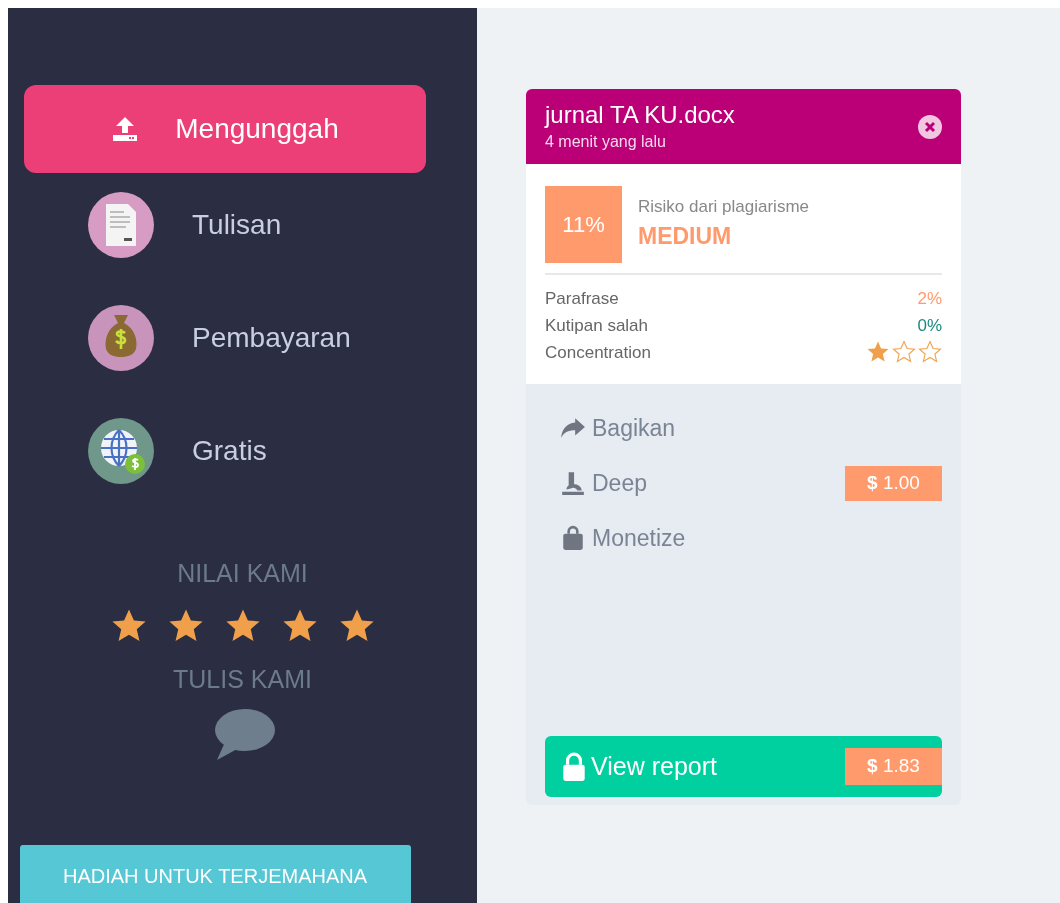 This screenshot has width=1060, height=903. Describe the element at coordinates (929, 325) in the screenshot. I see `metric-value: 0%` at that location.